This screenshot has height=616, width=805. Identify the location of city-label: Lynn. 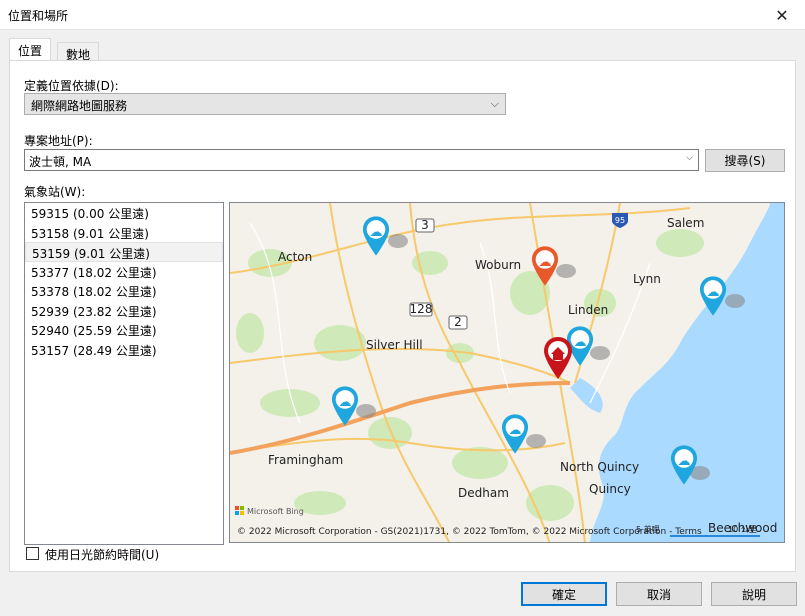
(647, 279).